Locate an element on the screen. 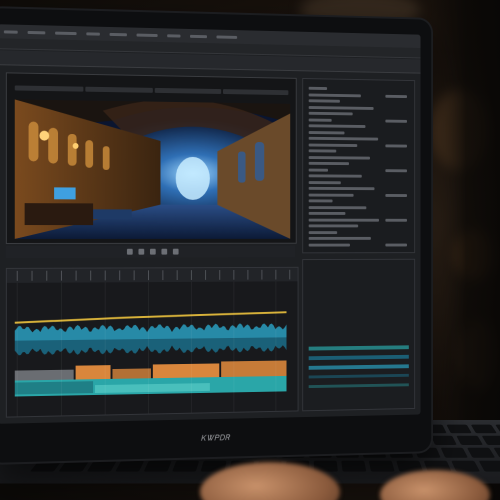  transport-controls is located at coordinates (150, 251).